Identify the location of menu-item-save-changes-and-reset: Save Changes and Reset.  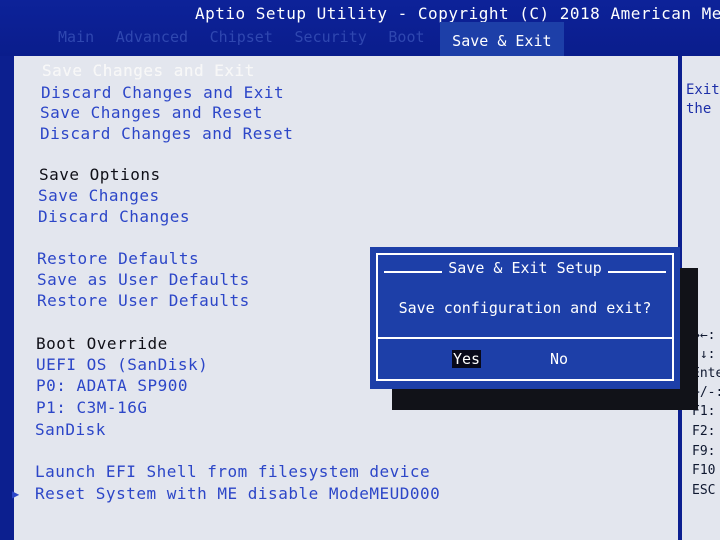
(151, 112).